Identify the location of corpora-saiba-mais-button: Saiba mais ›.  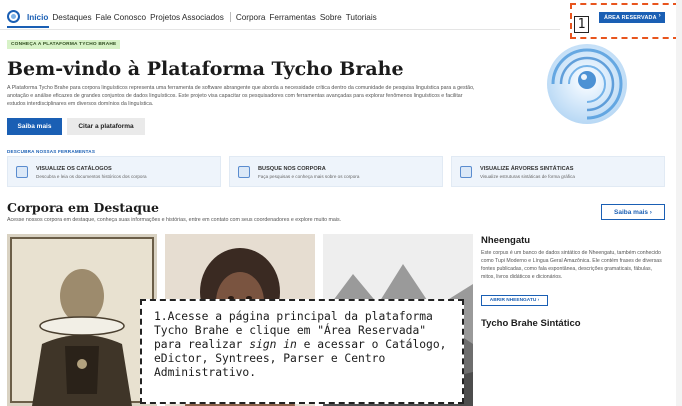
(633, 212).